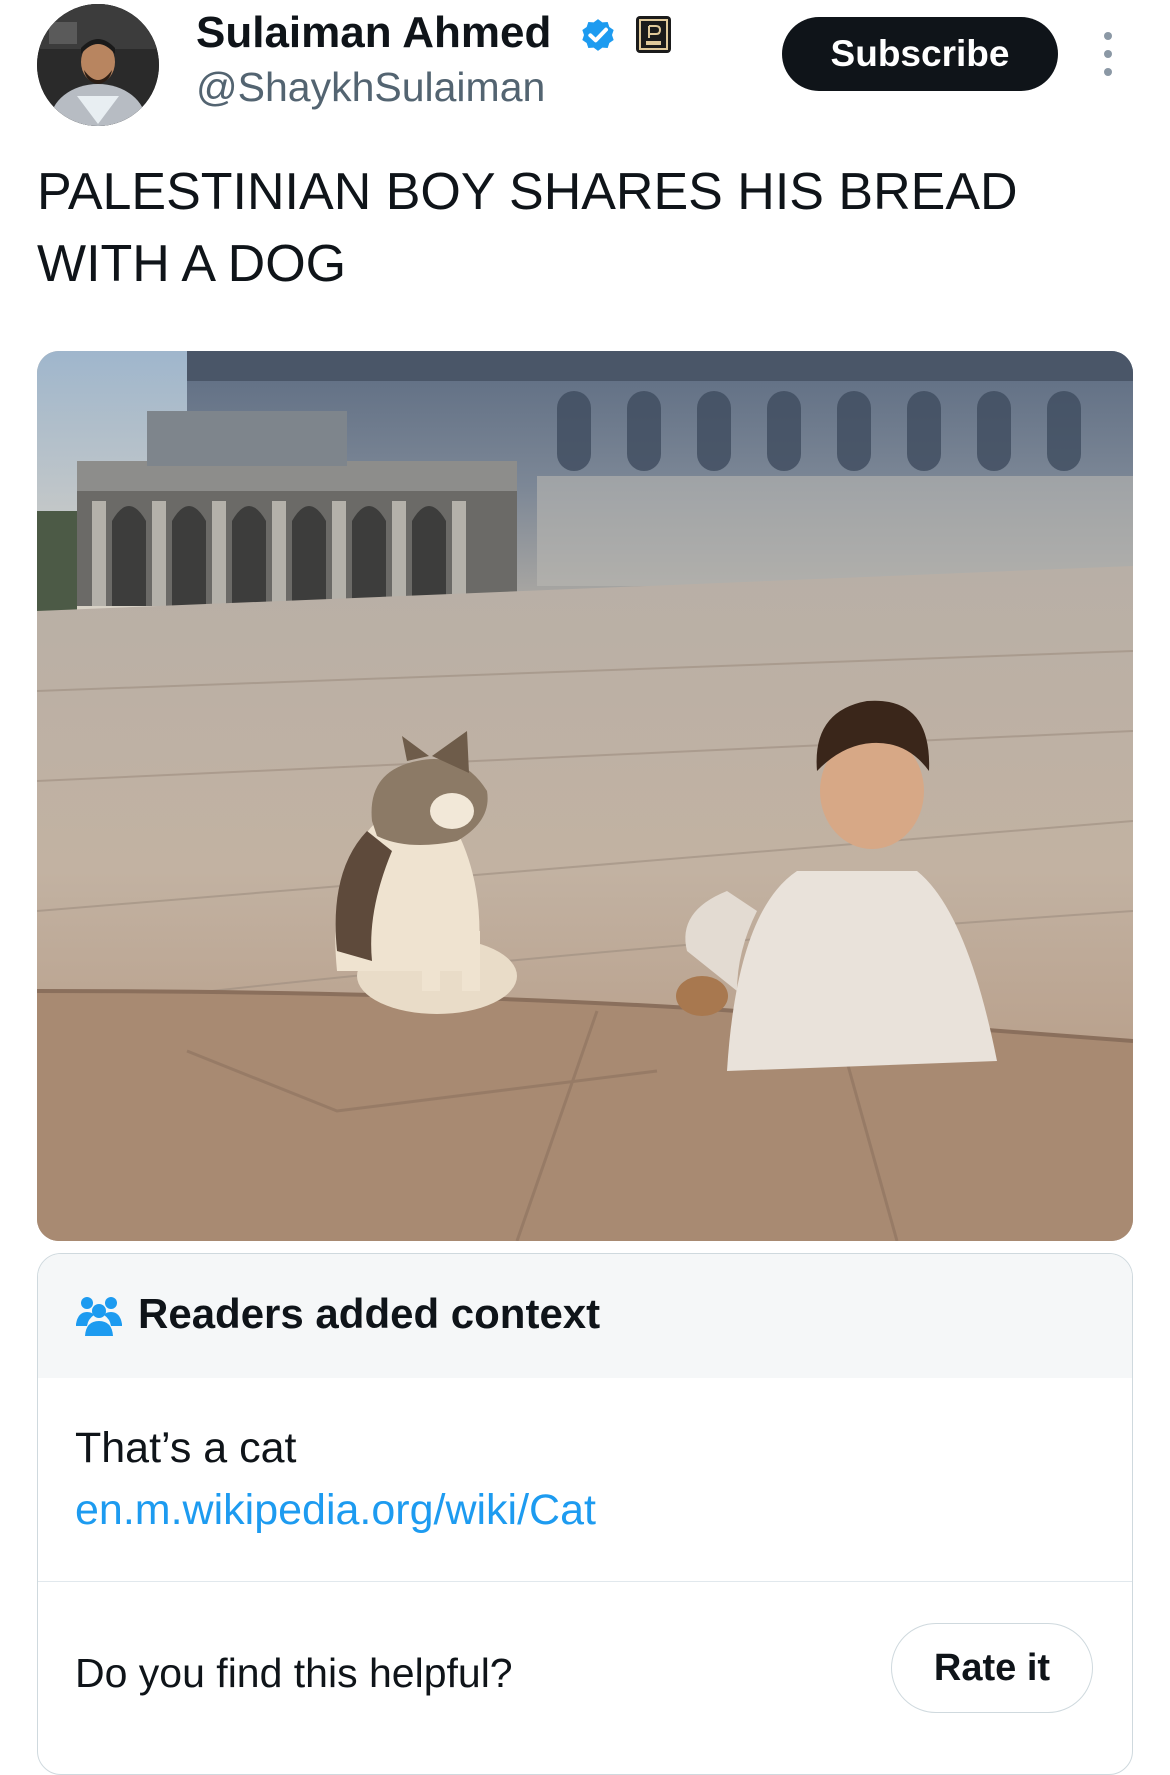 The height and width of the screenshot is (1775, 1170). I want to click on more-vertical-icon, so click(1108, 54).